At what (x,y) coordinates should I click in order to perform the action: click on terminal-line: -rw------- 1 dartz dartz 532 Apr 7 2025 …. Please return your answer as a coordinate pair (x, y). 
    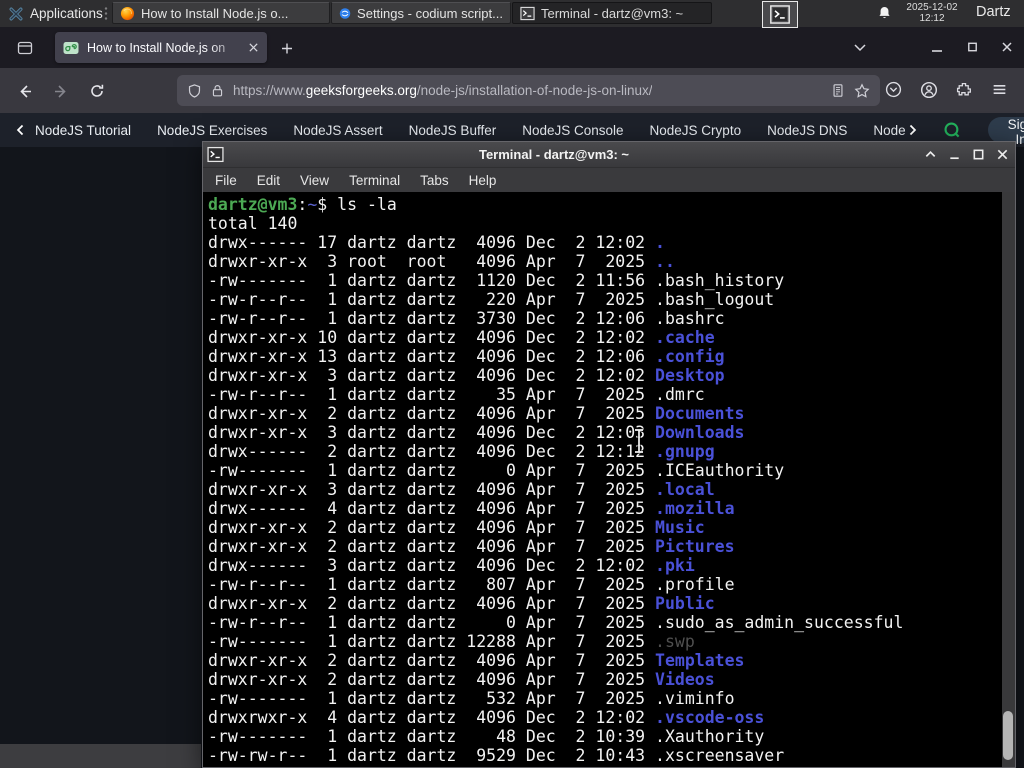
    Looking at the image, I should click on (471, 698).